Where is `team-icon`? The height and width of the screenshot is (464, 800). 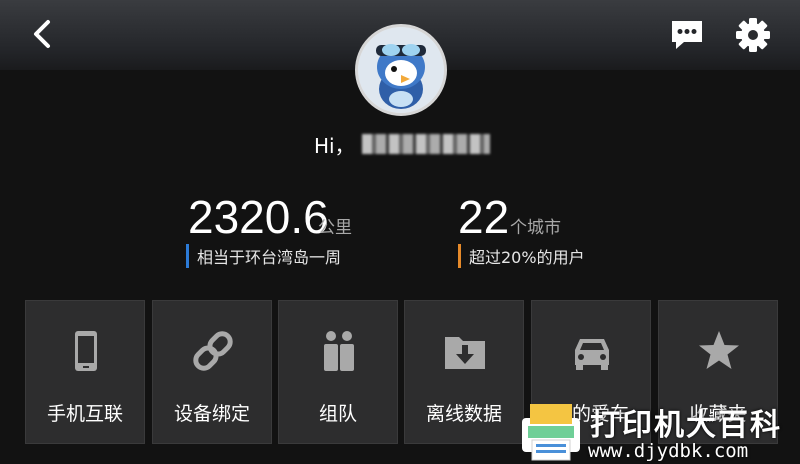 team-icon is located at coordinates (339, 351).